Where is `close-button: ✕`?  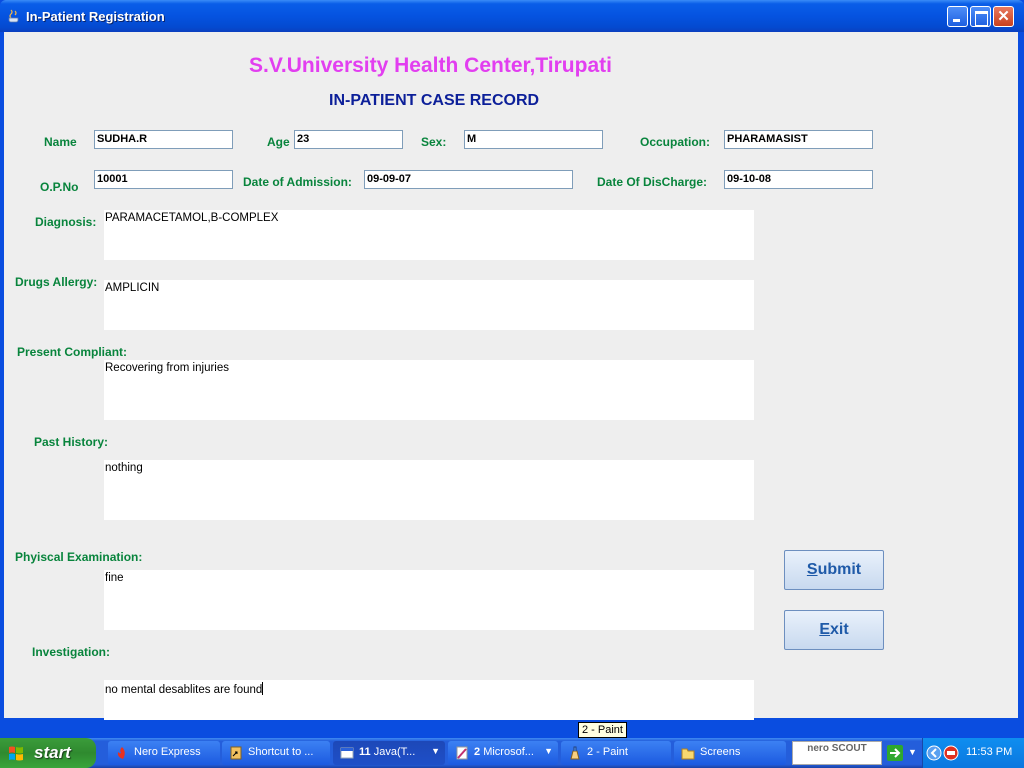
close-button: ✕ is located at coordinates (1003, 16).